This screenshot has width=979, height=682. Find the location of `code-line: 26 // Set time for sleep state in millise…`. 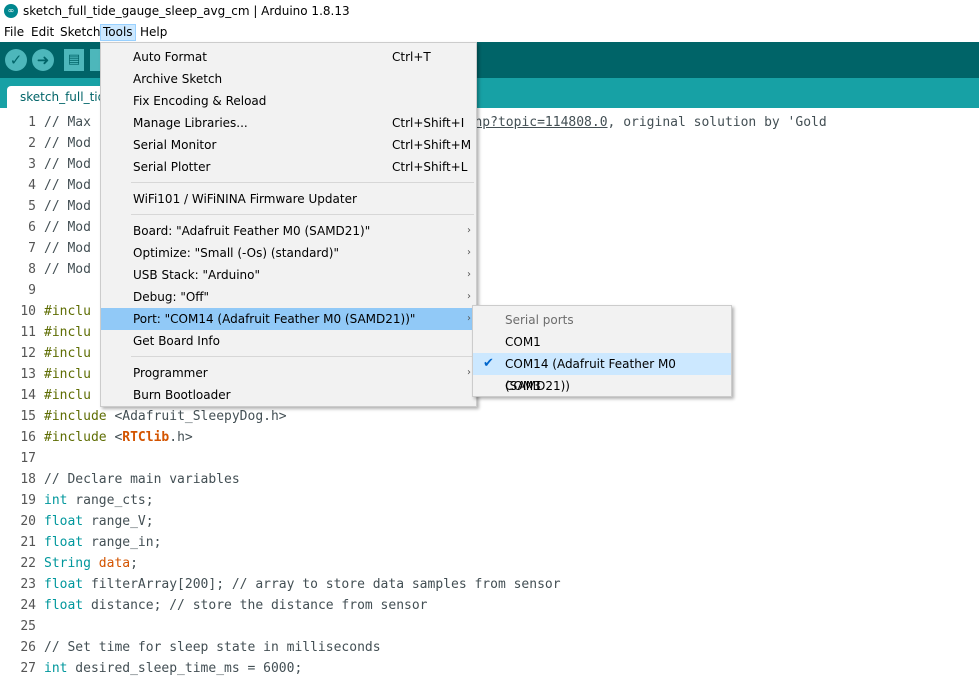

code-line: 26 // Set time for sleep state in millise… is located at coordinates (489, 647).